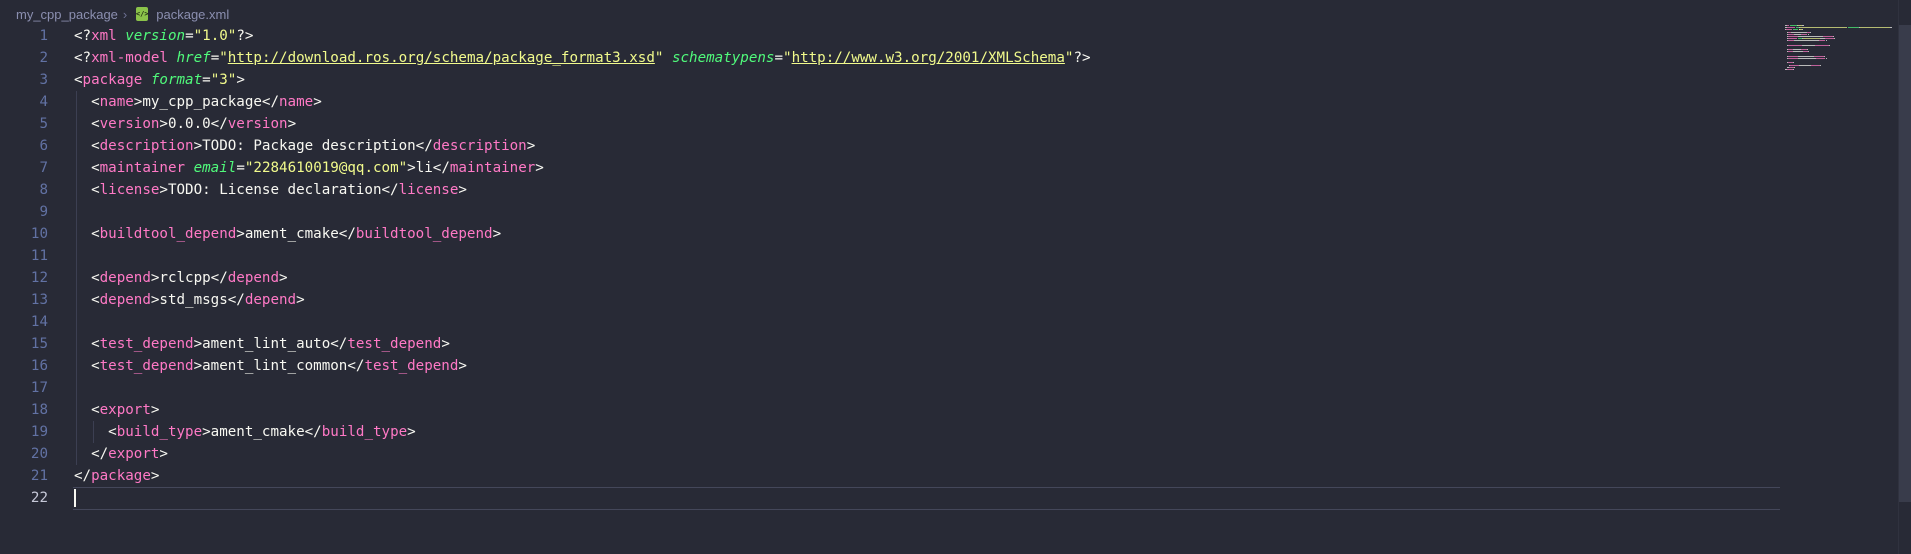 The width and height of the screenshot is (1911, 554). I want to click on line-number: 21, so click(39, 476).